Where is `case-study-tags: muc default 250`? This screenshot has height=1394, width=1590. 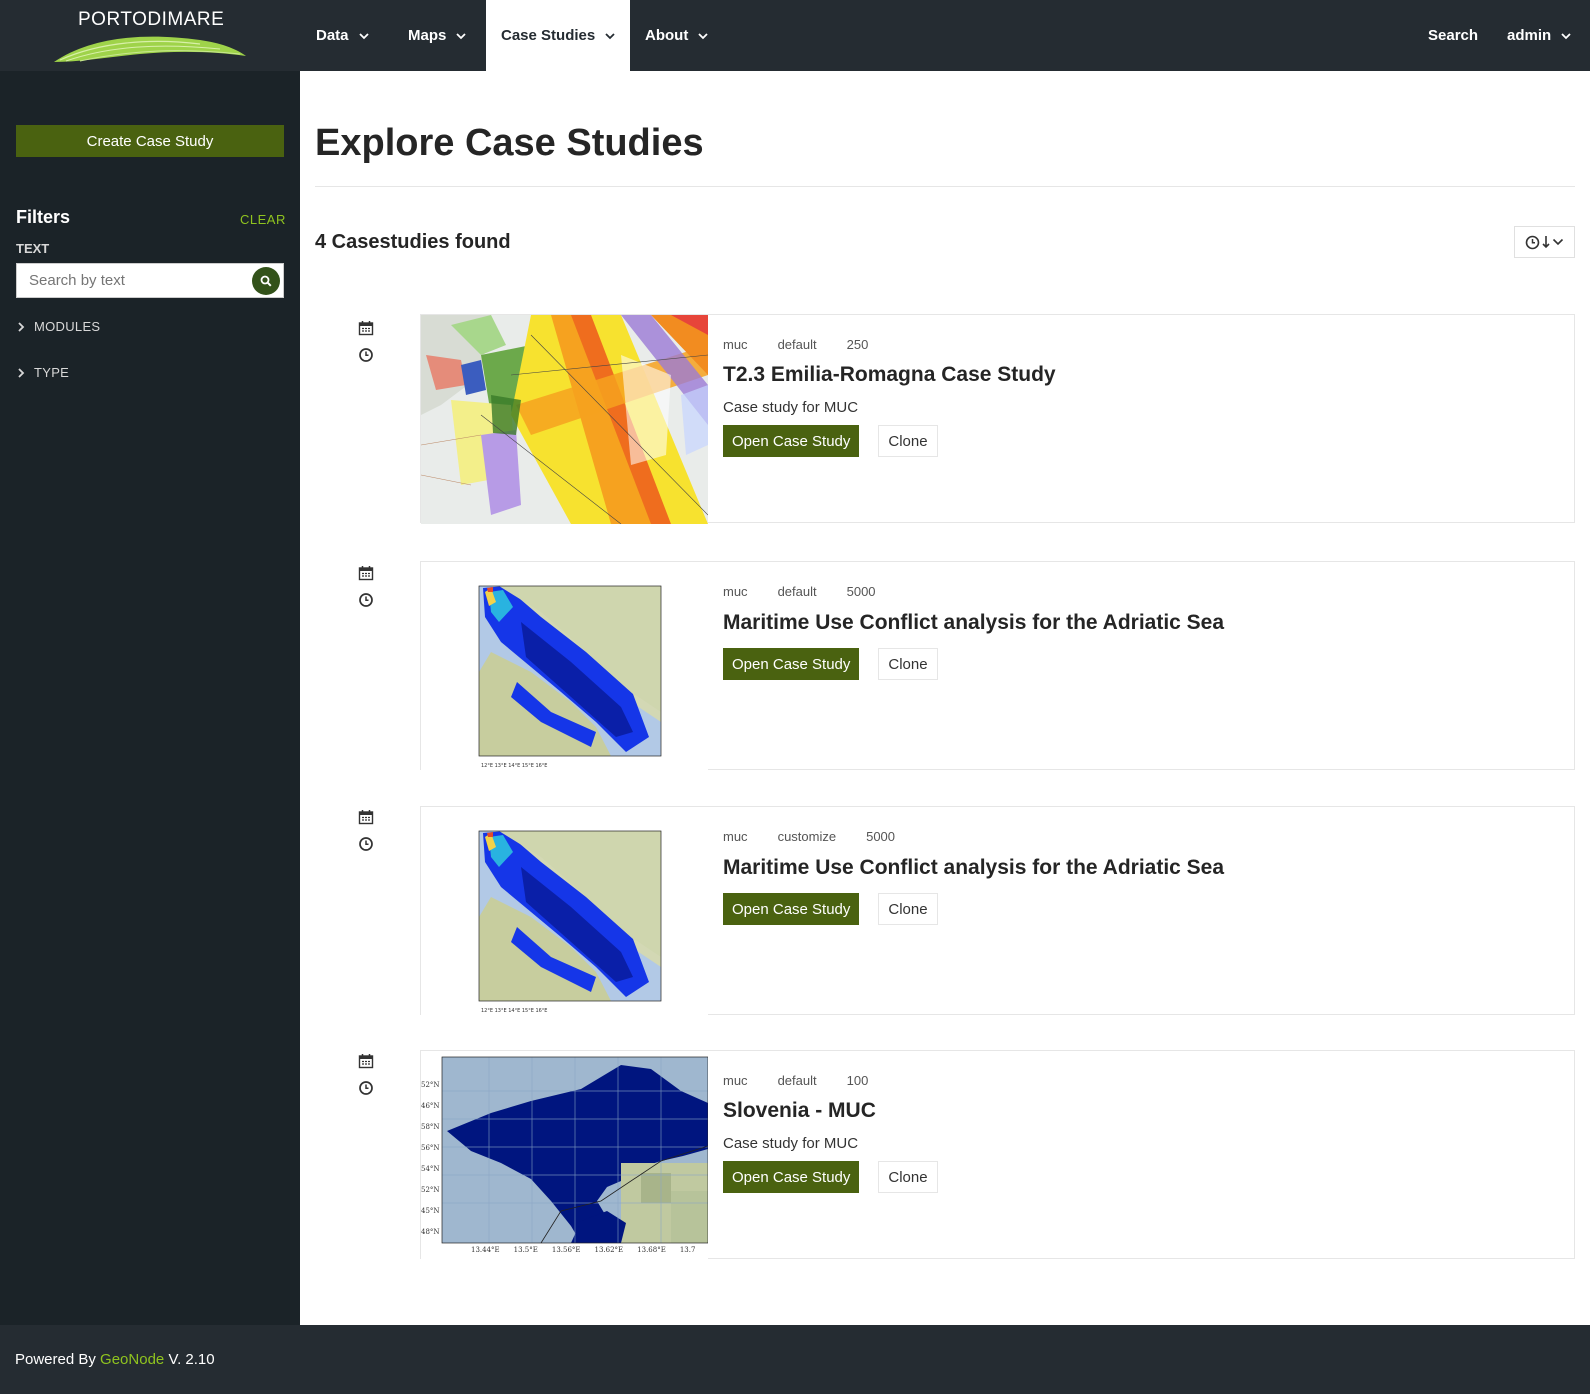 case-study-tags: muc default 250 is located at coordinates (810, 344).